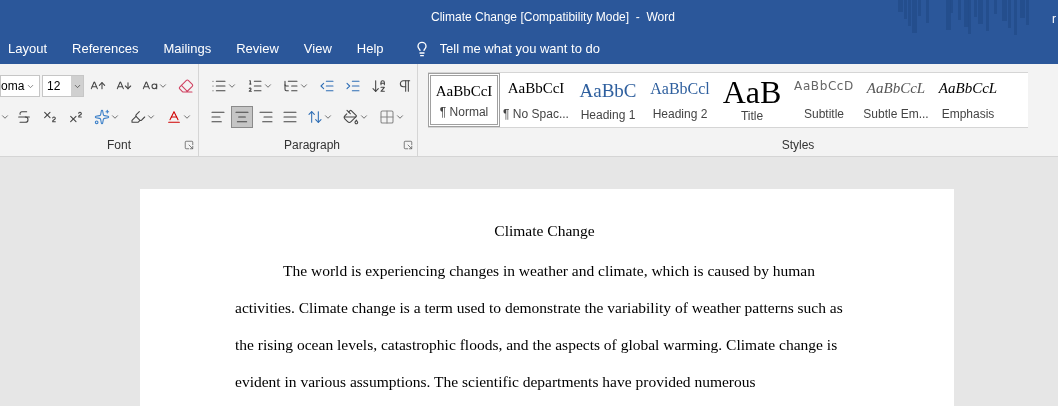  Describe the element at coordinates (311, 145) in the screenshot. I see `group-label: Paragraph` at that location.